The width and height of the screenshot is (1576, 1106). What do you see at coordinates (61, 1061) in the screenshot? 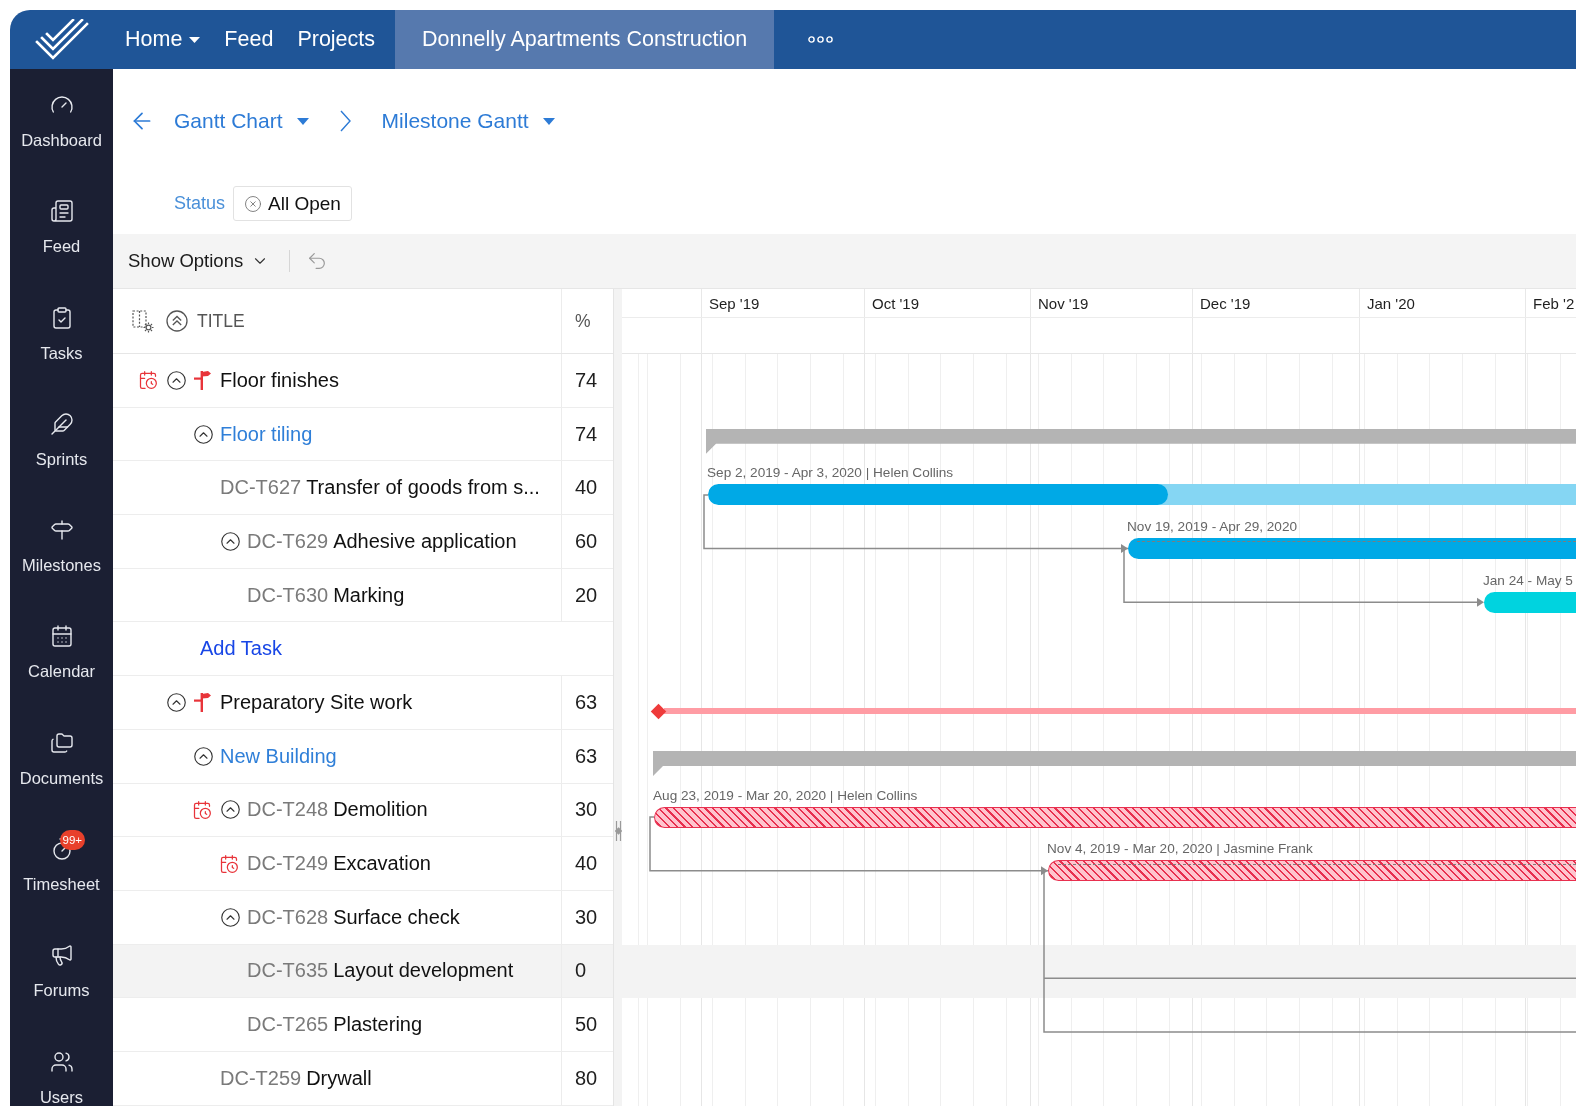
I see `users-icon` at bounding box center [61, 1061].